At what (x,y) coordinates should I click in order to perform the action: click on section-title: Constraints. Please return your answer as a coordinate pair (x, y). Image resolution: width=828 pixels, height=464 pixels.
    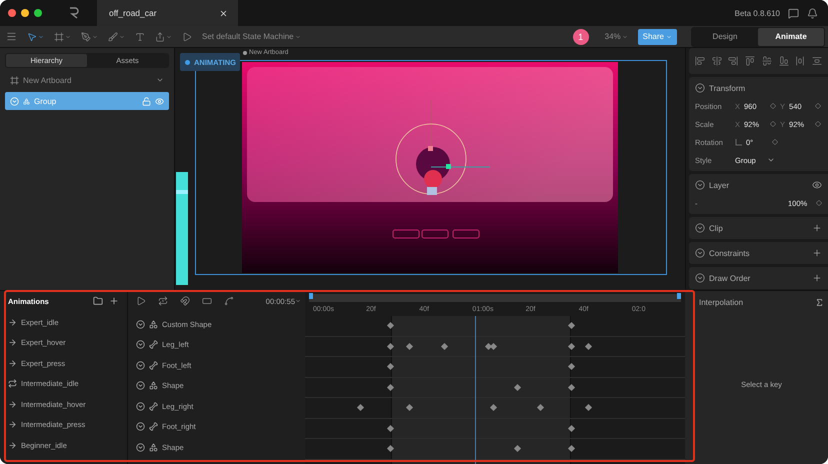
    Looking at the image, I should click on (729, 253).